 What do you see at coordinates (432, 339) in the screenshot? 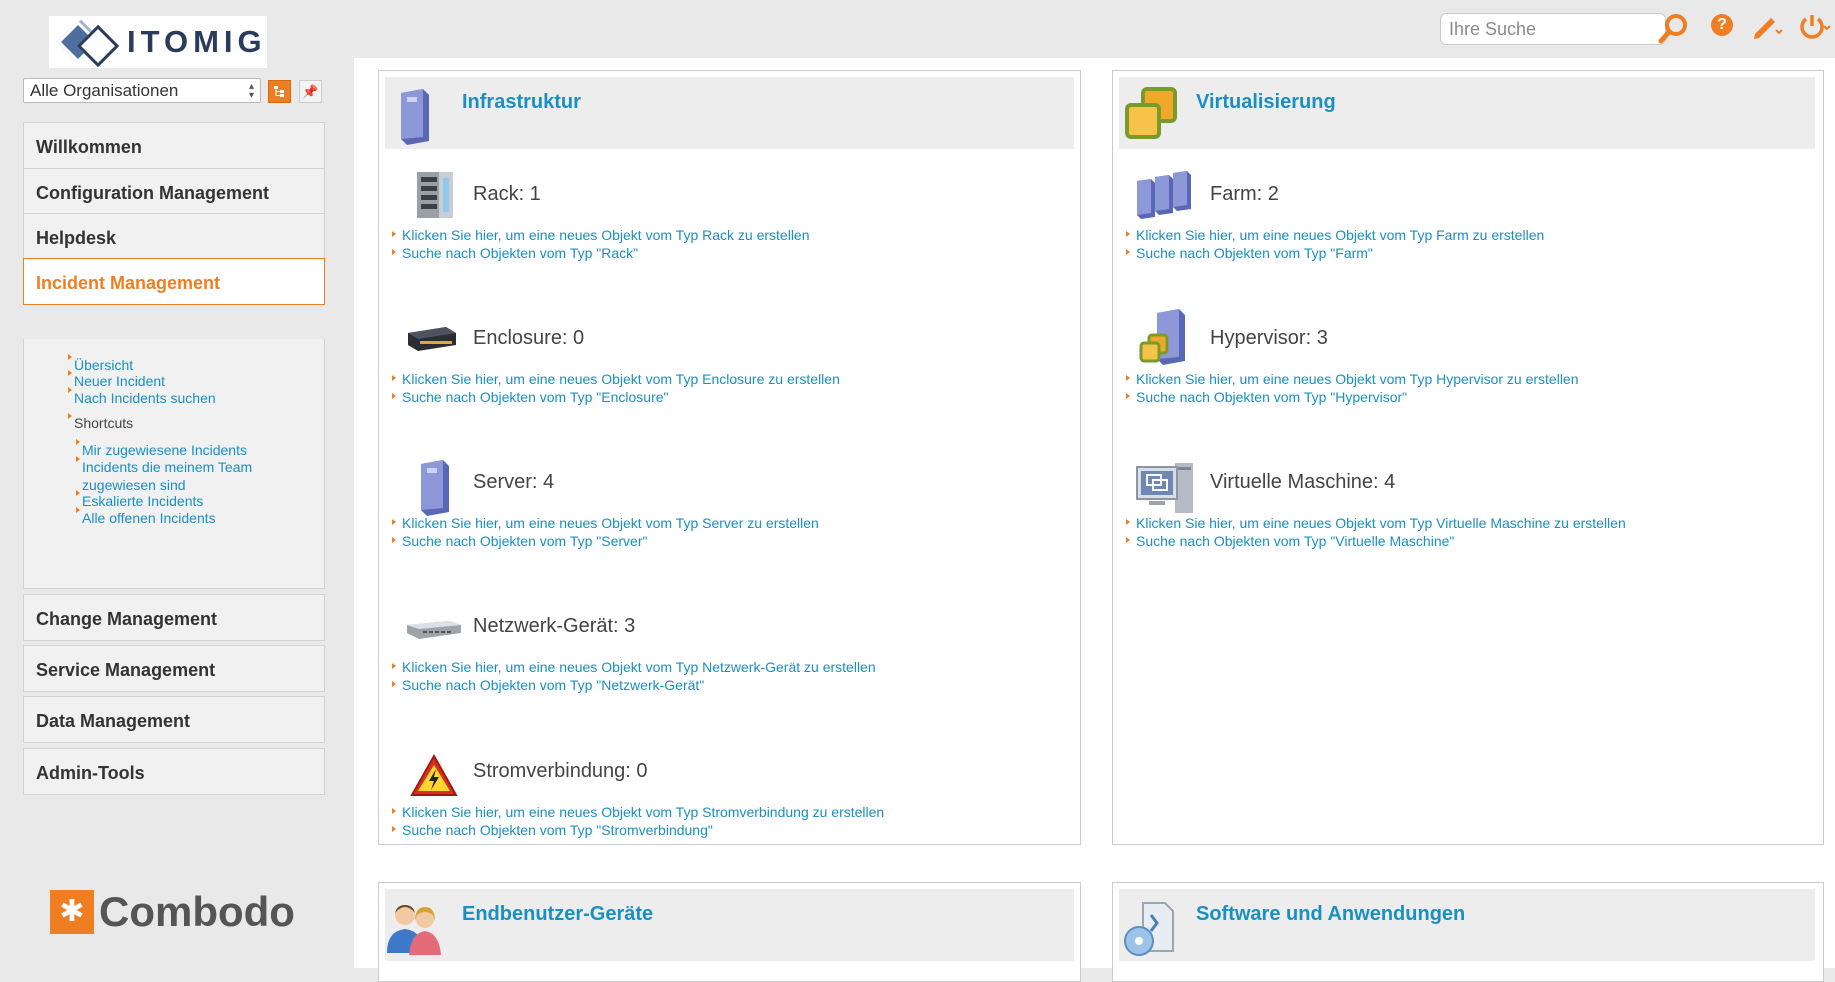
I see `enclosure-icon` at bounding box center [432, 339].